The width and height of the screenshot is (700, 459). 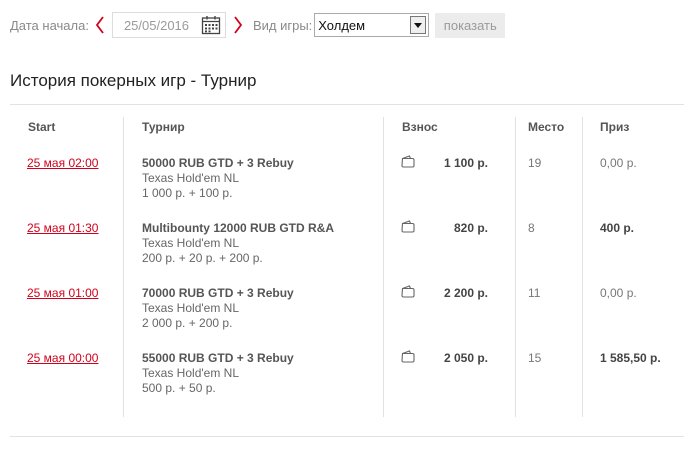 I want to click on start-date-label: Дата начала:, so click(x=49, y=25).